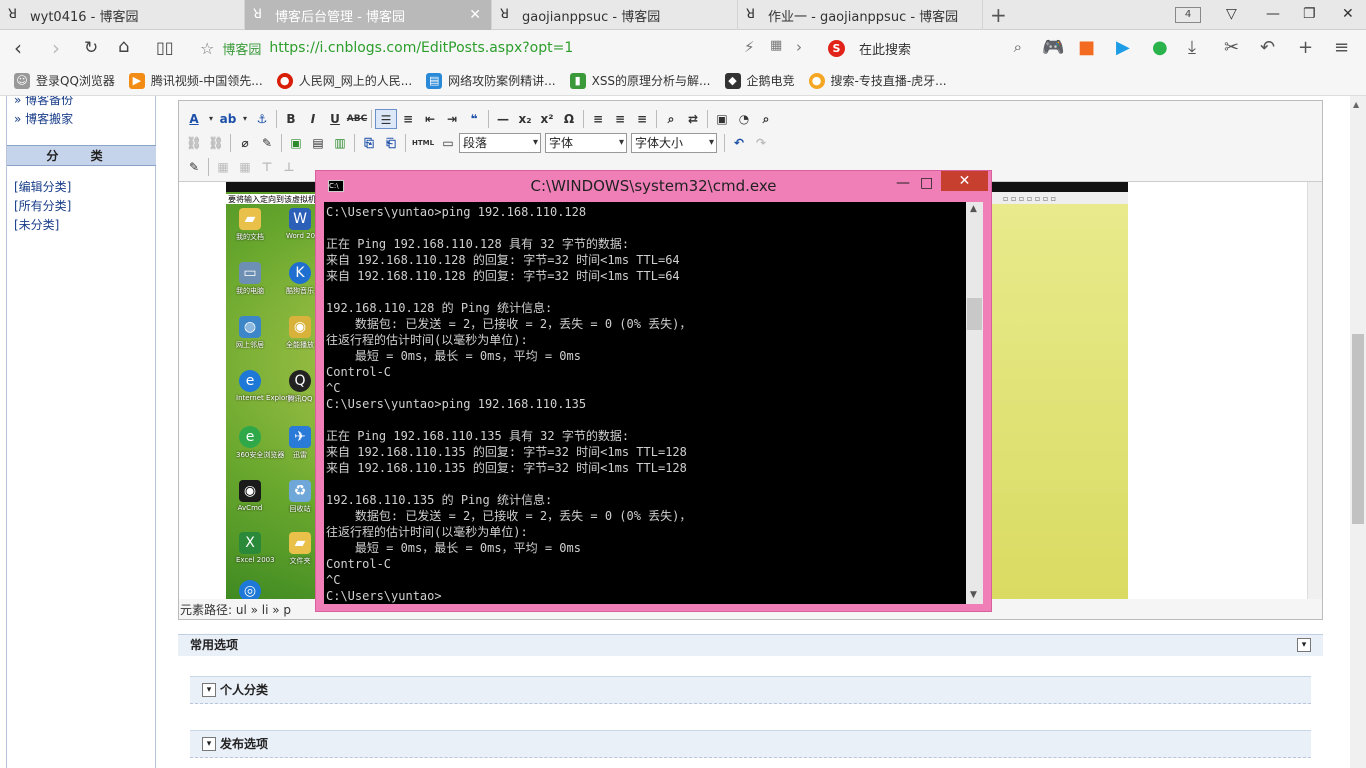 The image size is (1366, 768). Describe the element at coordinates (194, 143) in the screenshot. I see `link-icon: ⛓` at that location.